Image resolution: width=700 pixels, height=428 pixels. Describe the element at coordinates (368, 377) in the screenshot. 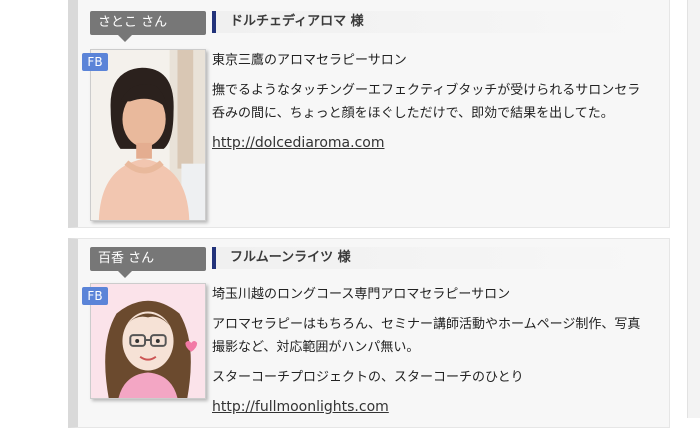

I see `salon-extra-note: スターコーチプロジェクトの、スターコーチのひとり` at that location.